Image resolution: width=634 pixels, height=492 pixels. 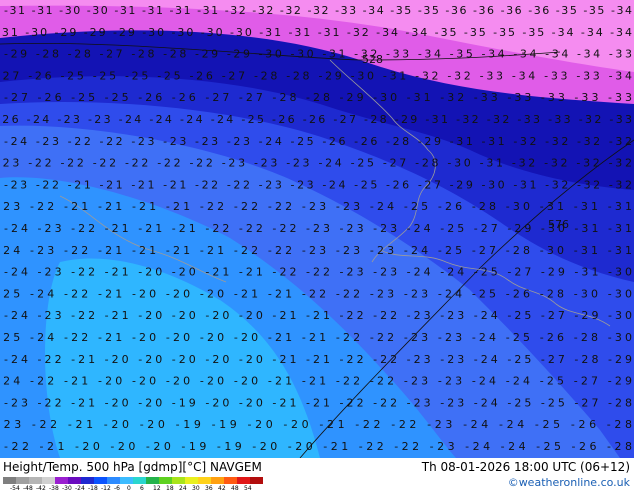 What do you see at coordinates (132, 467) in the screenshot?
I see `map-title: Height/Temp. 500 hPa [gdmp][°C] NAVGEM` at bounding box center [132, 467].